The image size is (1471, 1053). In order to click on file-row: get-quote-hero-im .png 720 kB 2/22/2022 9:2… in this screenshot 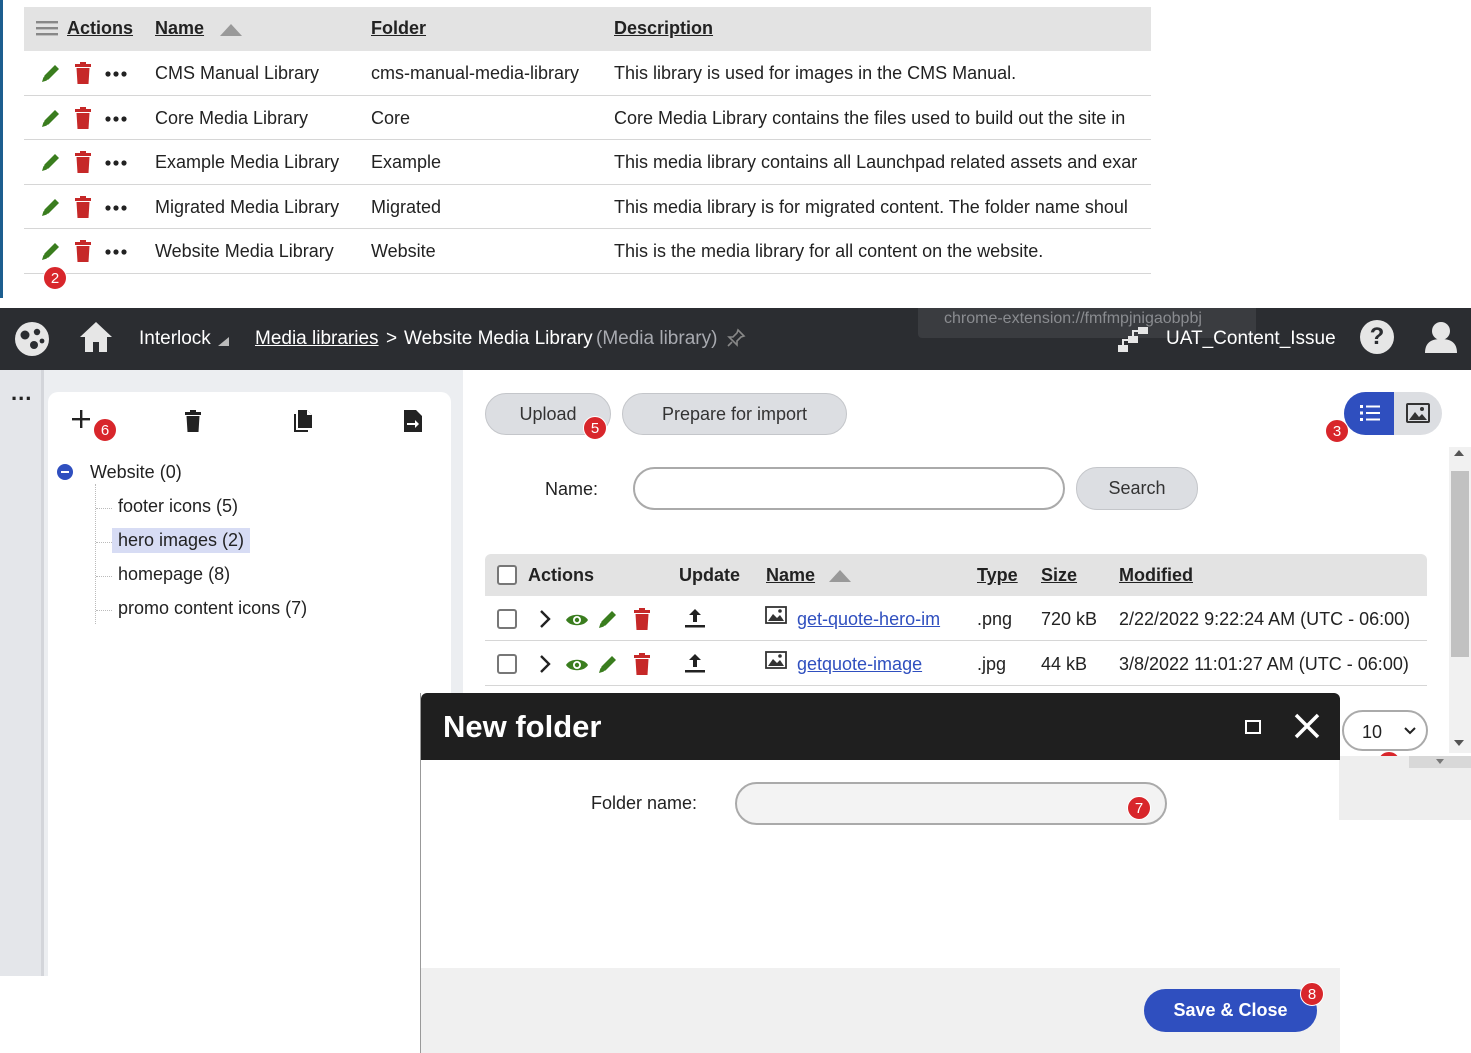, I will do `click(956, 618)`.